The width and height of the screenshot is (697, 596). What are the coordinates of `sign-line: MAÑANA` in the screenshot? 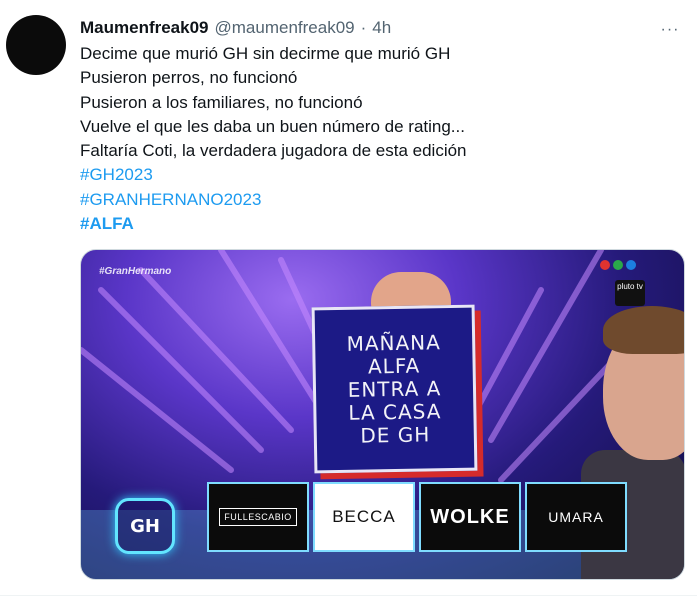 It's located at (394, 342).